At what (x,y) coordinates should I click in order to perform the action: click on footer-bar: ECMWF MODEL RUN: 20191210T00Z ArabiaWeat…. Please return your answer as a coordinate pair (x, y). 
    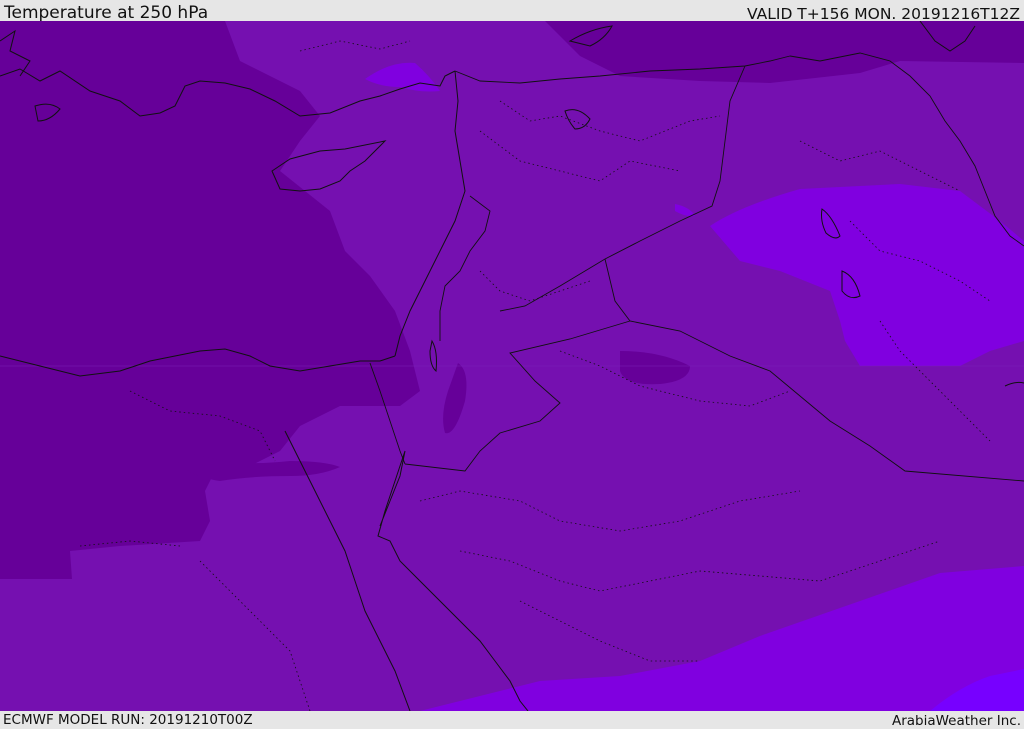
    Looking at the image, I should click on (512, 720).